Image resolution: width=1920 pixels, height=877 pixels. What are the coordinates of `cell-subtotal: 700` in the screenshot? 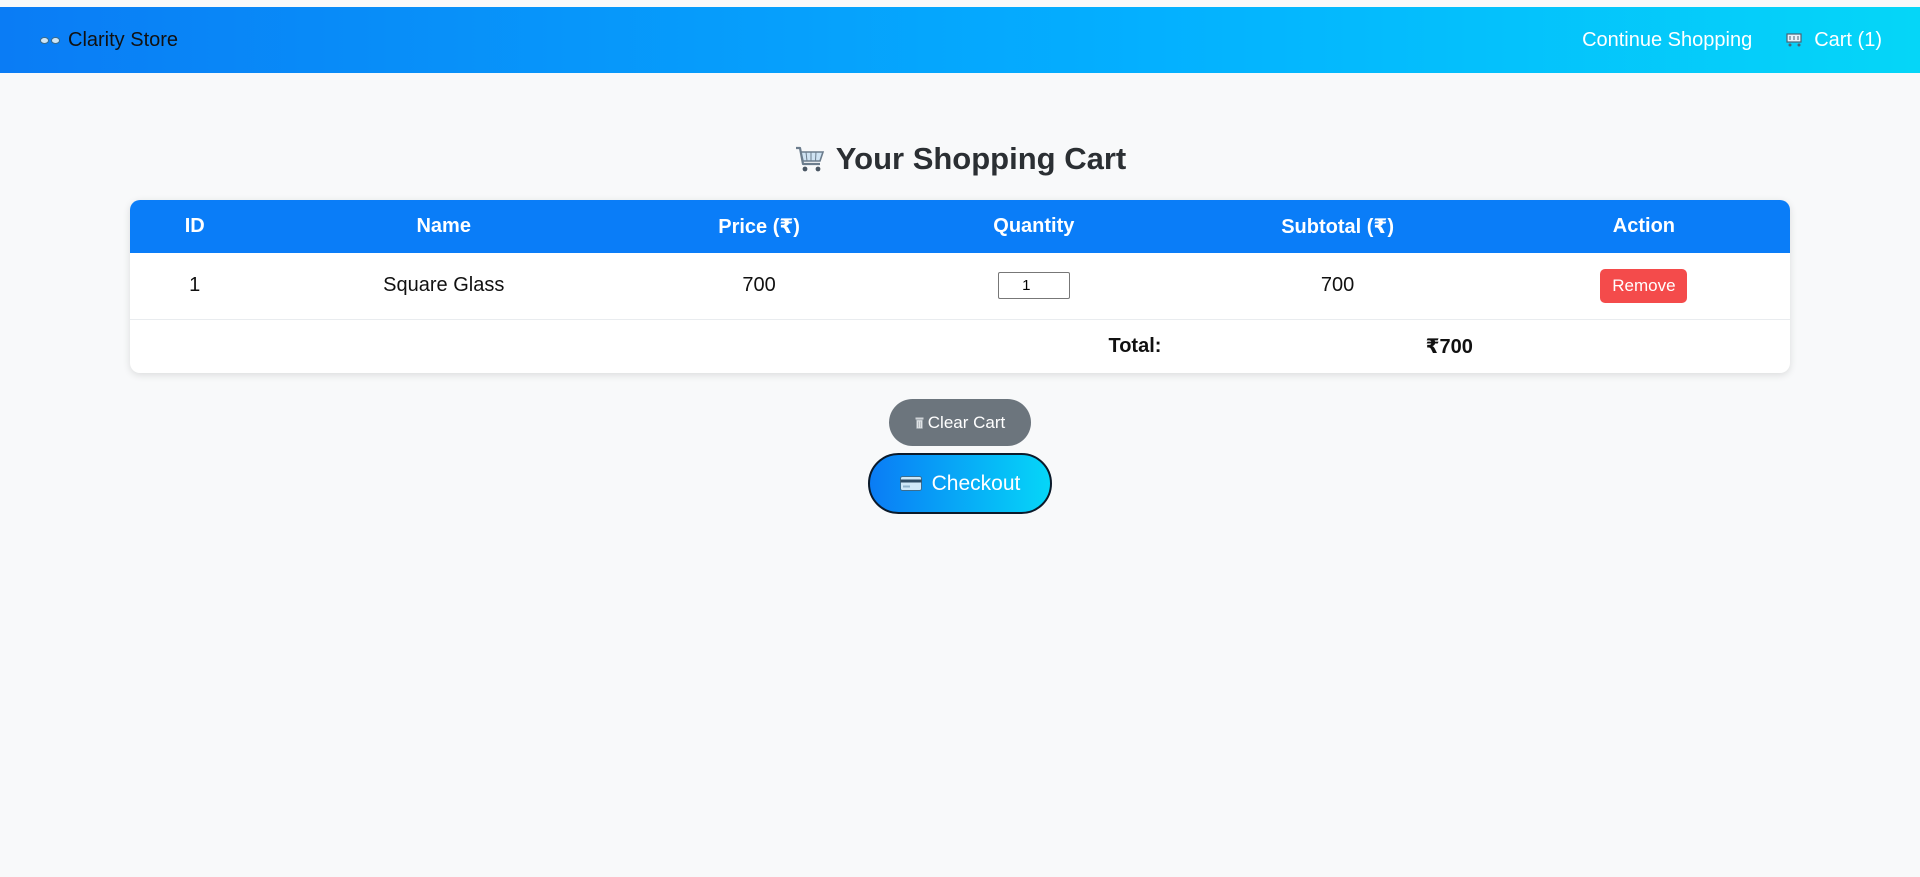 It's located at (1337, 286).